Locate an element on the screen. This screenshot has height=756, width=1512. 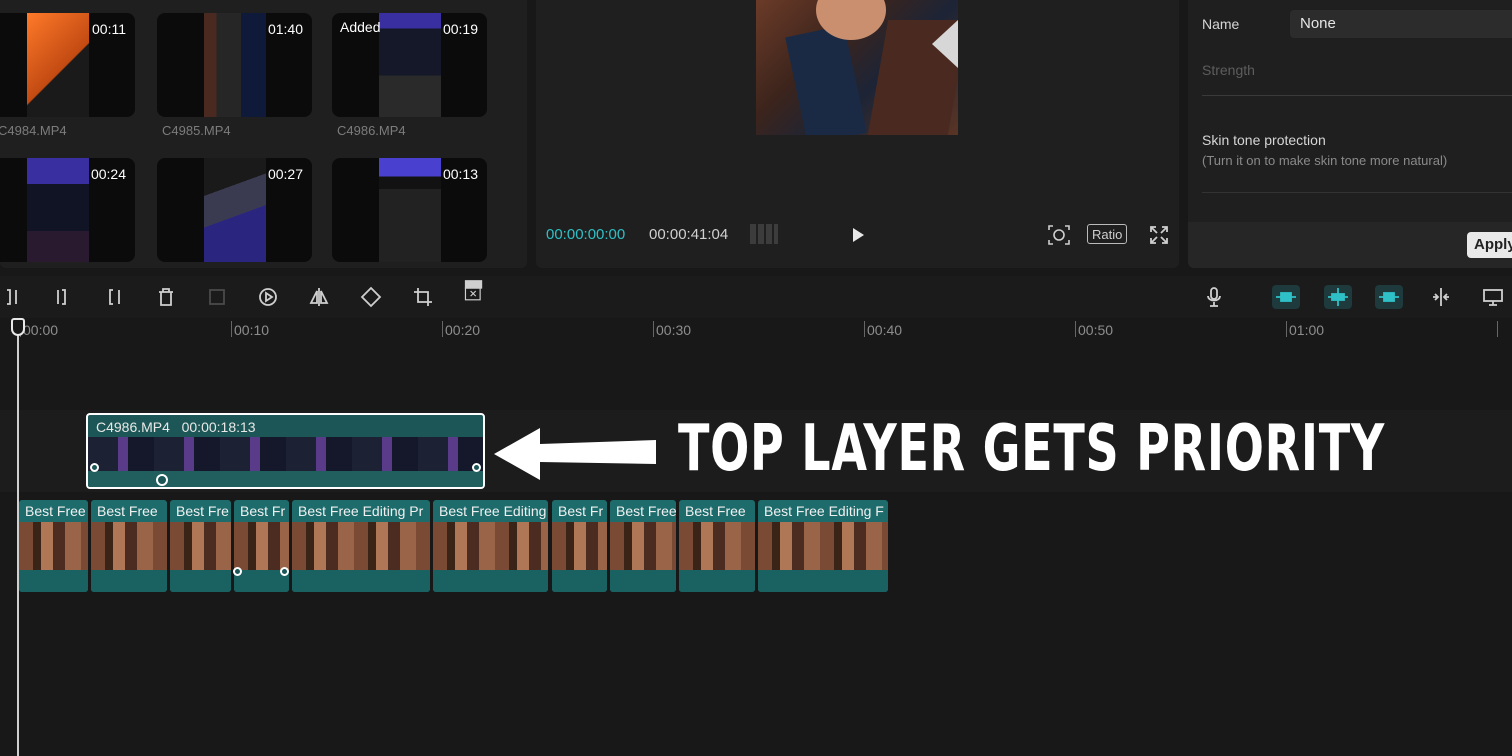
freeze-frame-icon is located at coordinates (217, 297).